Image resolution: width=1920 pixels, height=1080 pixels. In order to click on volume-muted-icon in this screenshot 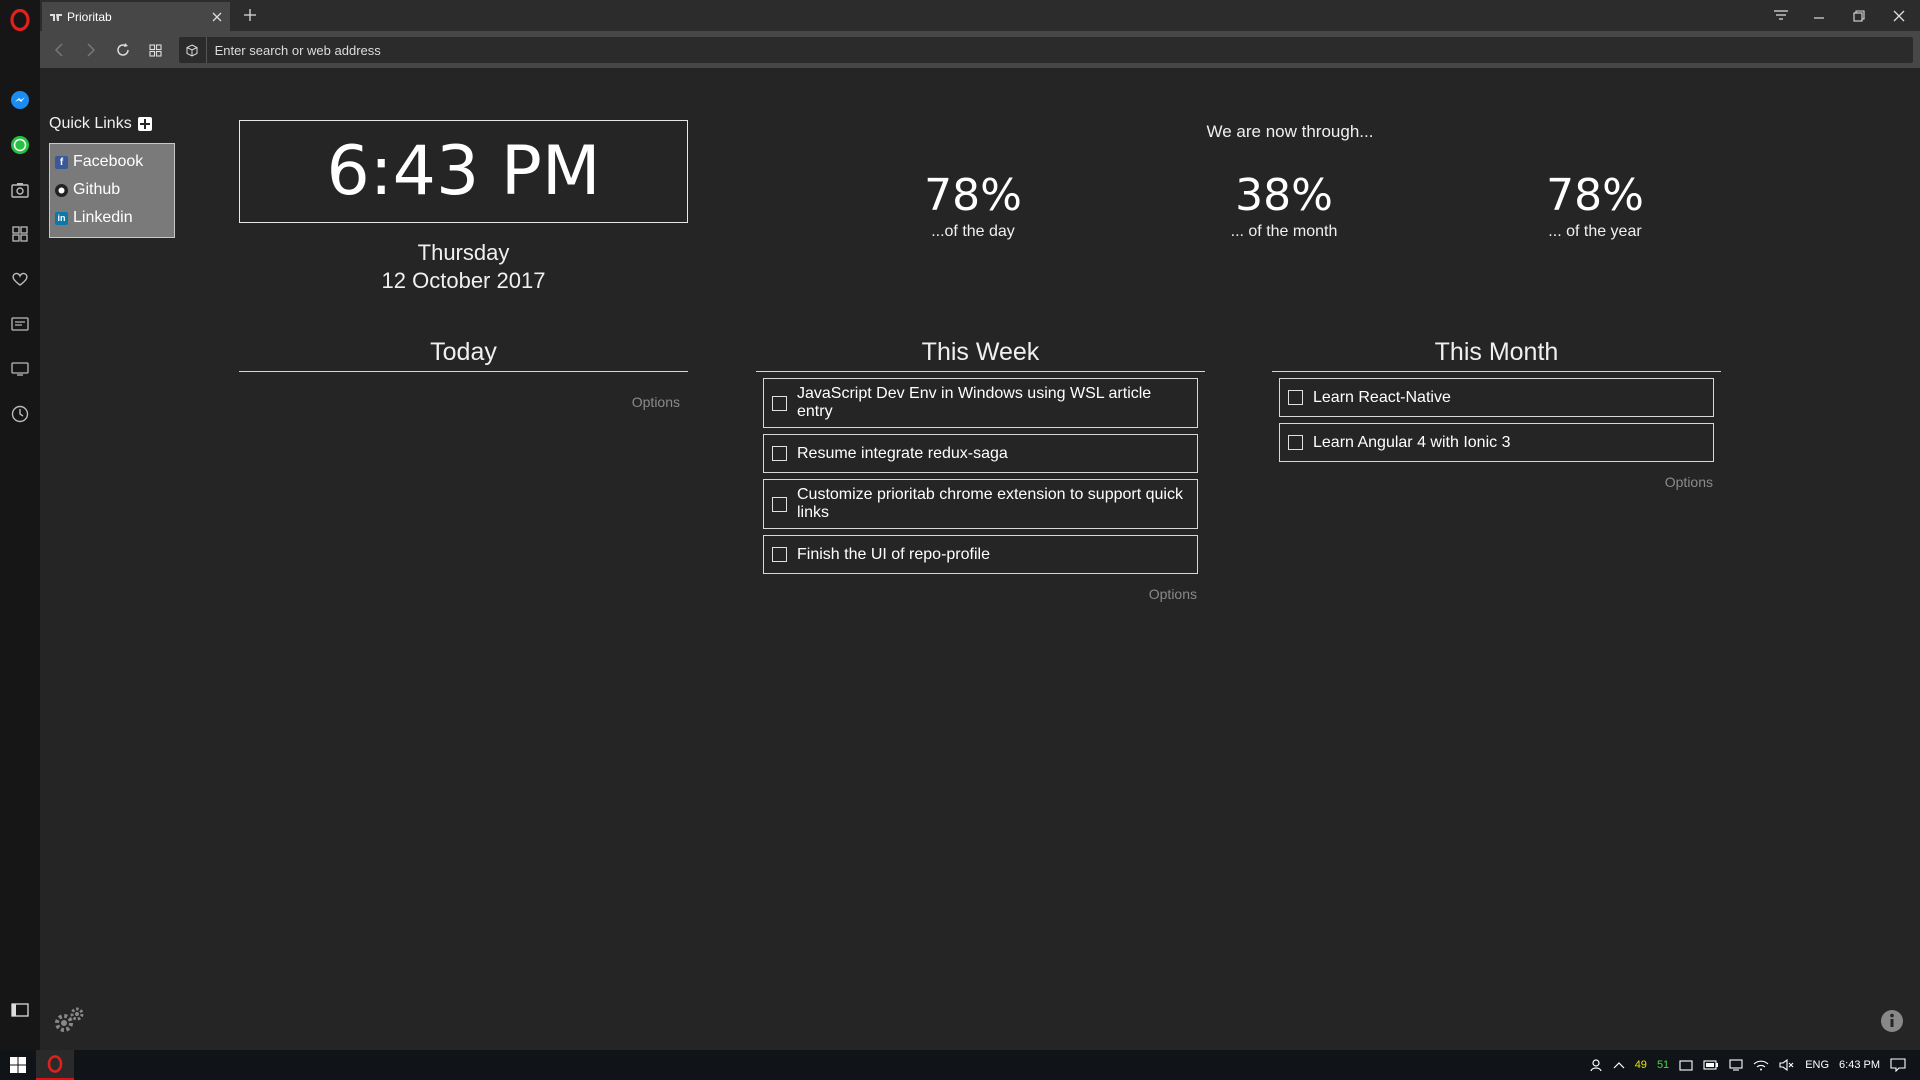, I will do `click(1787, 1065)`.